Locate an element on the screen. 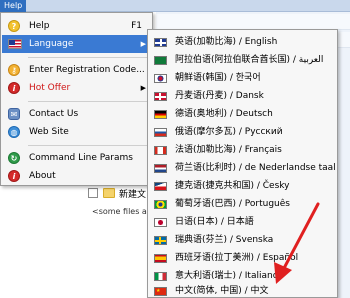  germany-flag-icon is located at coordinates (160, 114).